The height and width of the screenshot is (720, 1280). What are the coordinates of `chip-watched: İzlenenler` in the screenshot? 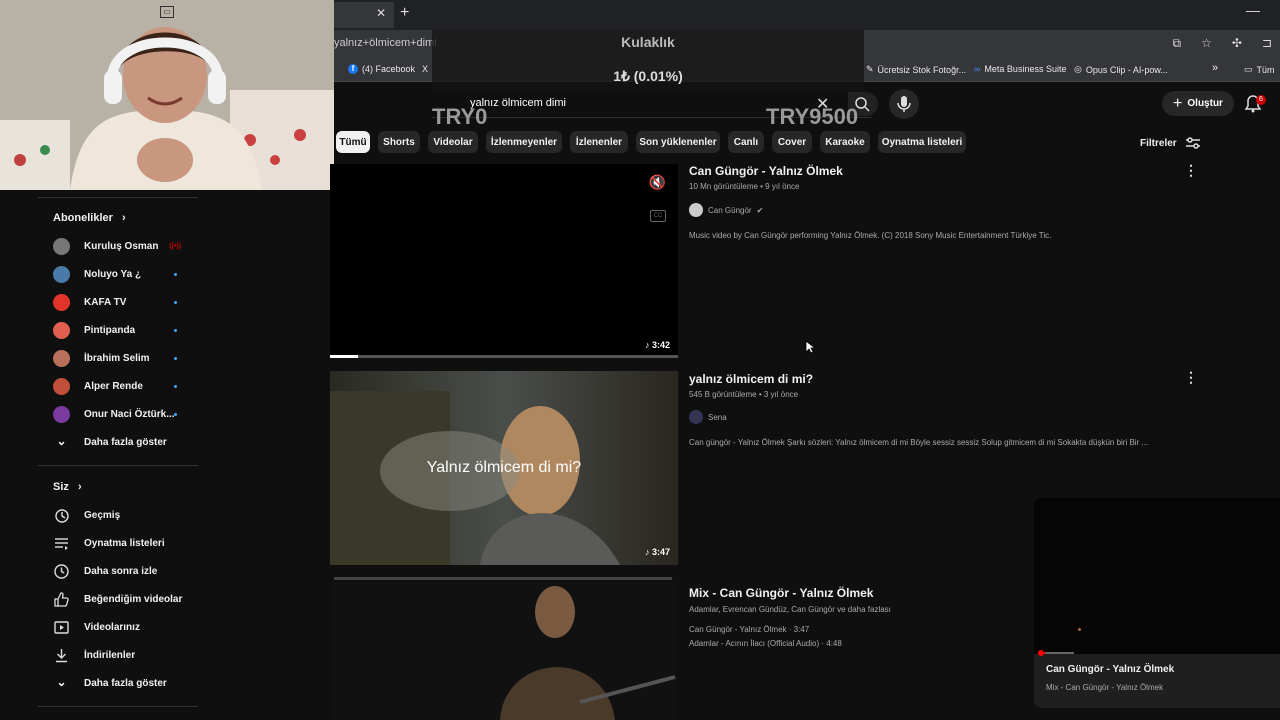 It's located at (599, 142).